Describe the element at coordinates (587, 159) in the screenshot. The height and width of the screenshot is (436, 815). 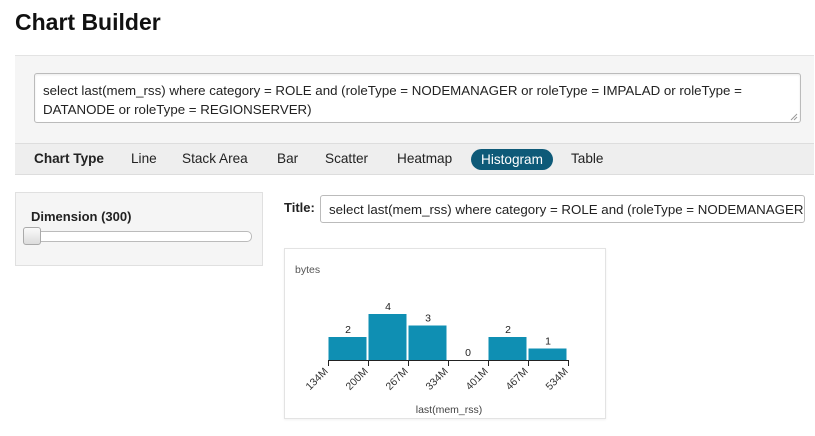
I see `chart-type-table: Table` at that location.